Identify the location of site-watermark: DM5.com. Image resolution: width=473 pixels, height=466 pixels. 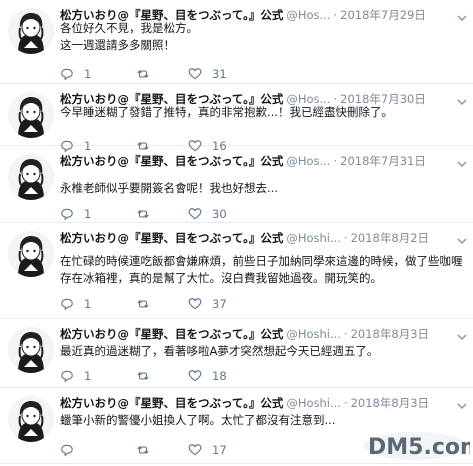
(416, 445).